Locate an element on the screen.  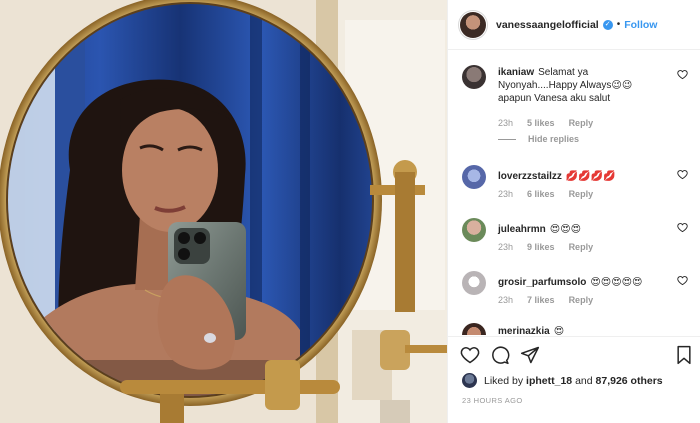
comment-text: 💋💋💋💋 is located at coordinates (590, 176).